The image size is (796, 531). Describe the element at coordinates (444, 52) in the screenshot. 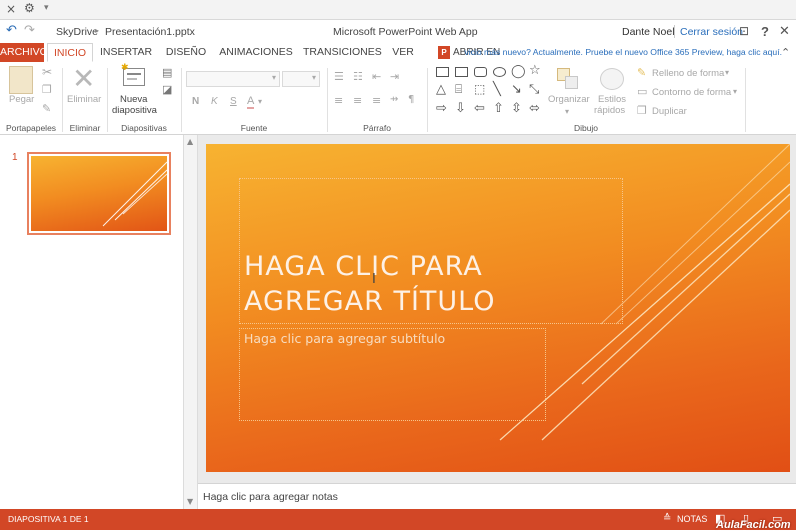

I see `powerpoint-icon: P` at that location.